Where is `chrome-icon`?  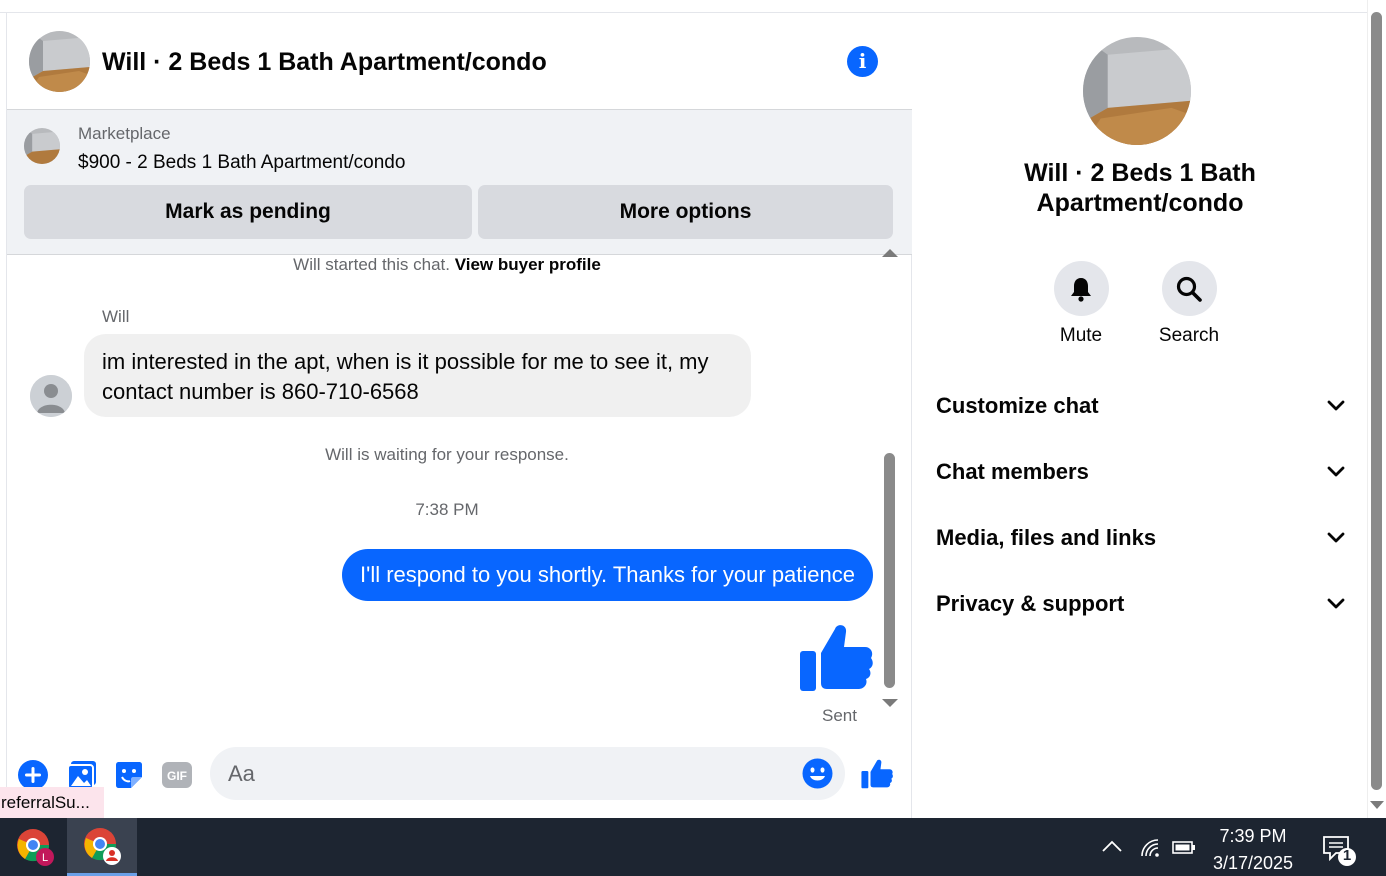 chrome-icon is located at coordinates (102, 846).